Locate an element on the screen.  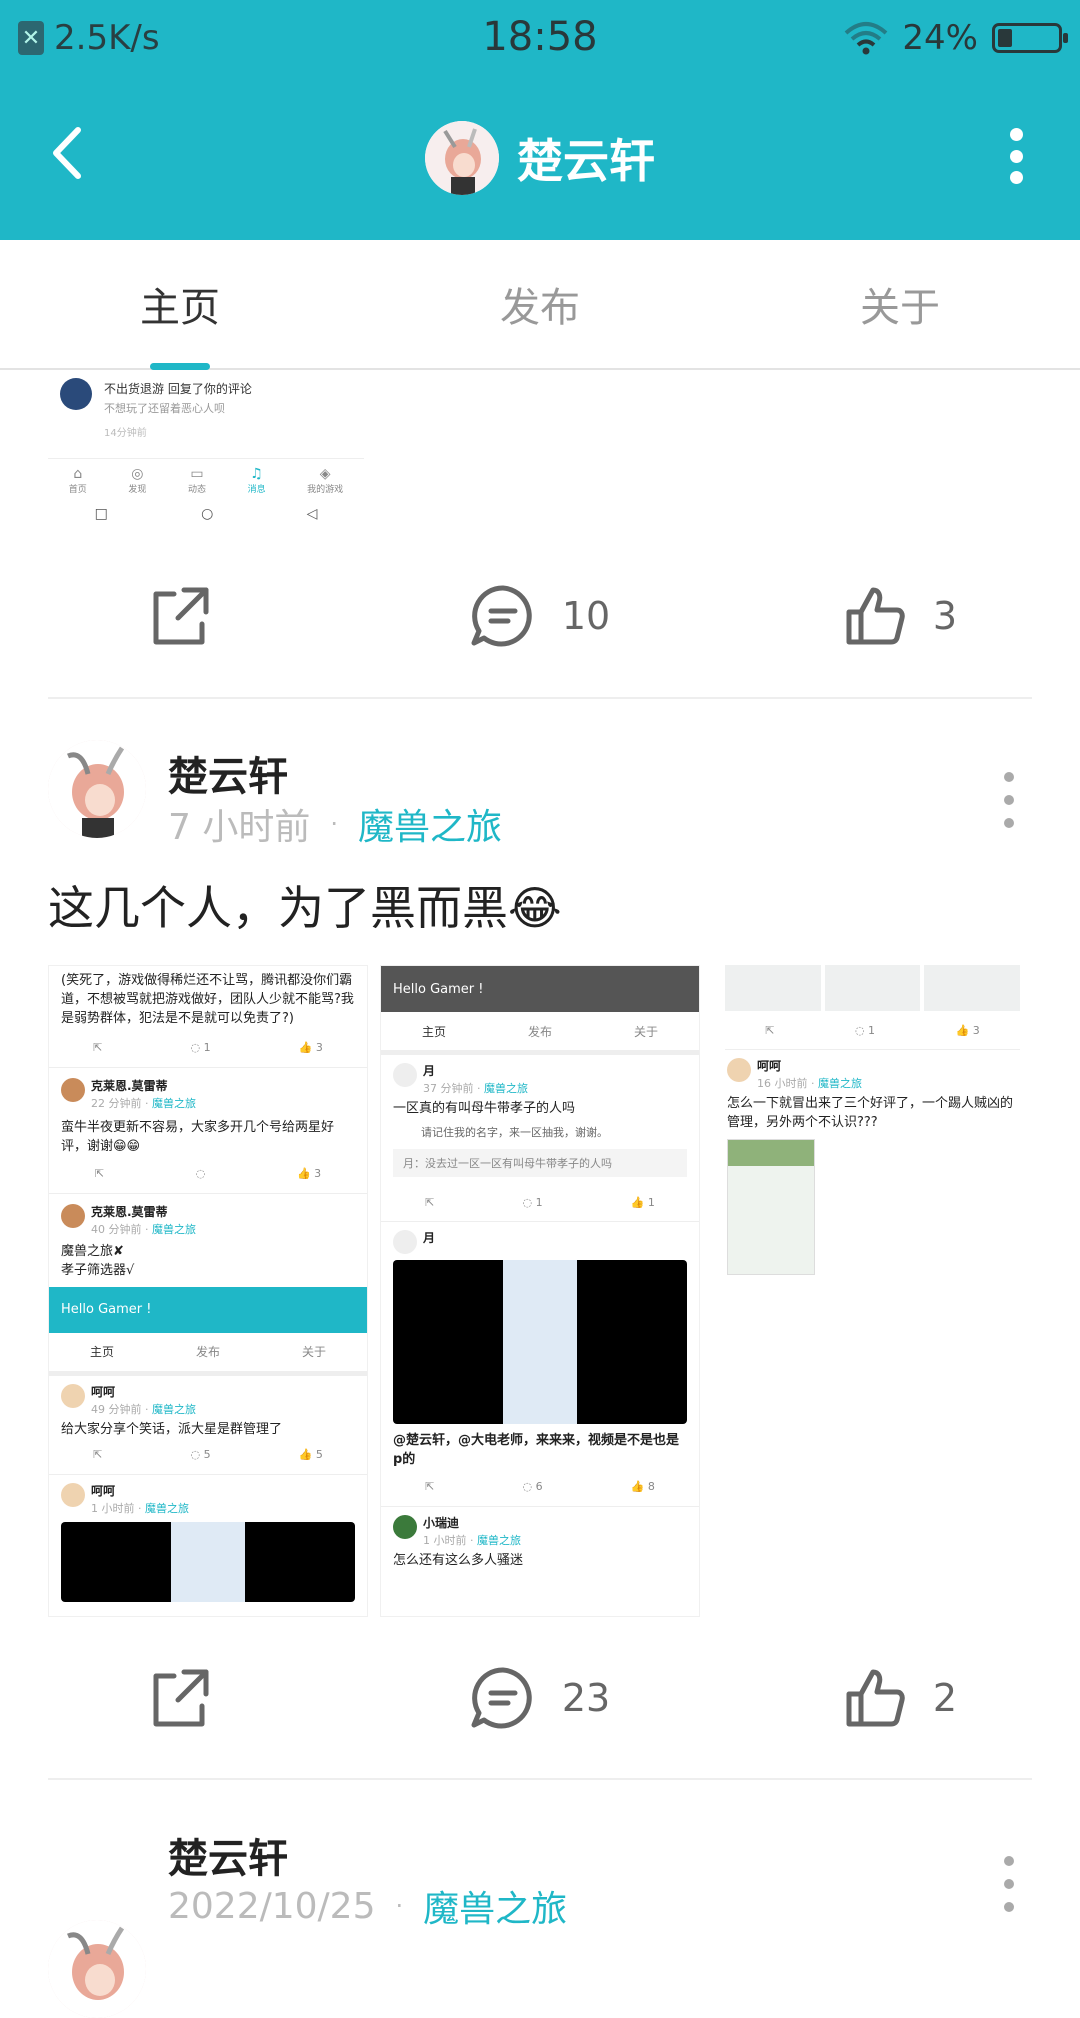
header-profile: 楚云轩 is located at coordinates (540, 158).